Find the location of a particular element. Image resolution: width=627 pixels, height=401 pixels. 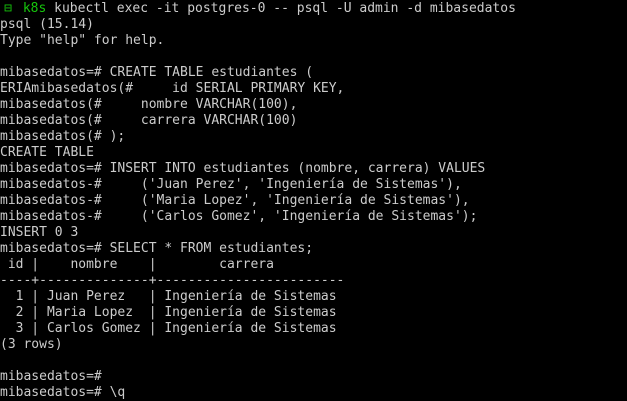

terminal-output-line: Type "help" for help. is located at coordinates (82, 40).